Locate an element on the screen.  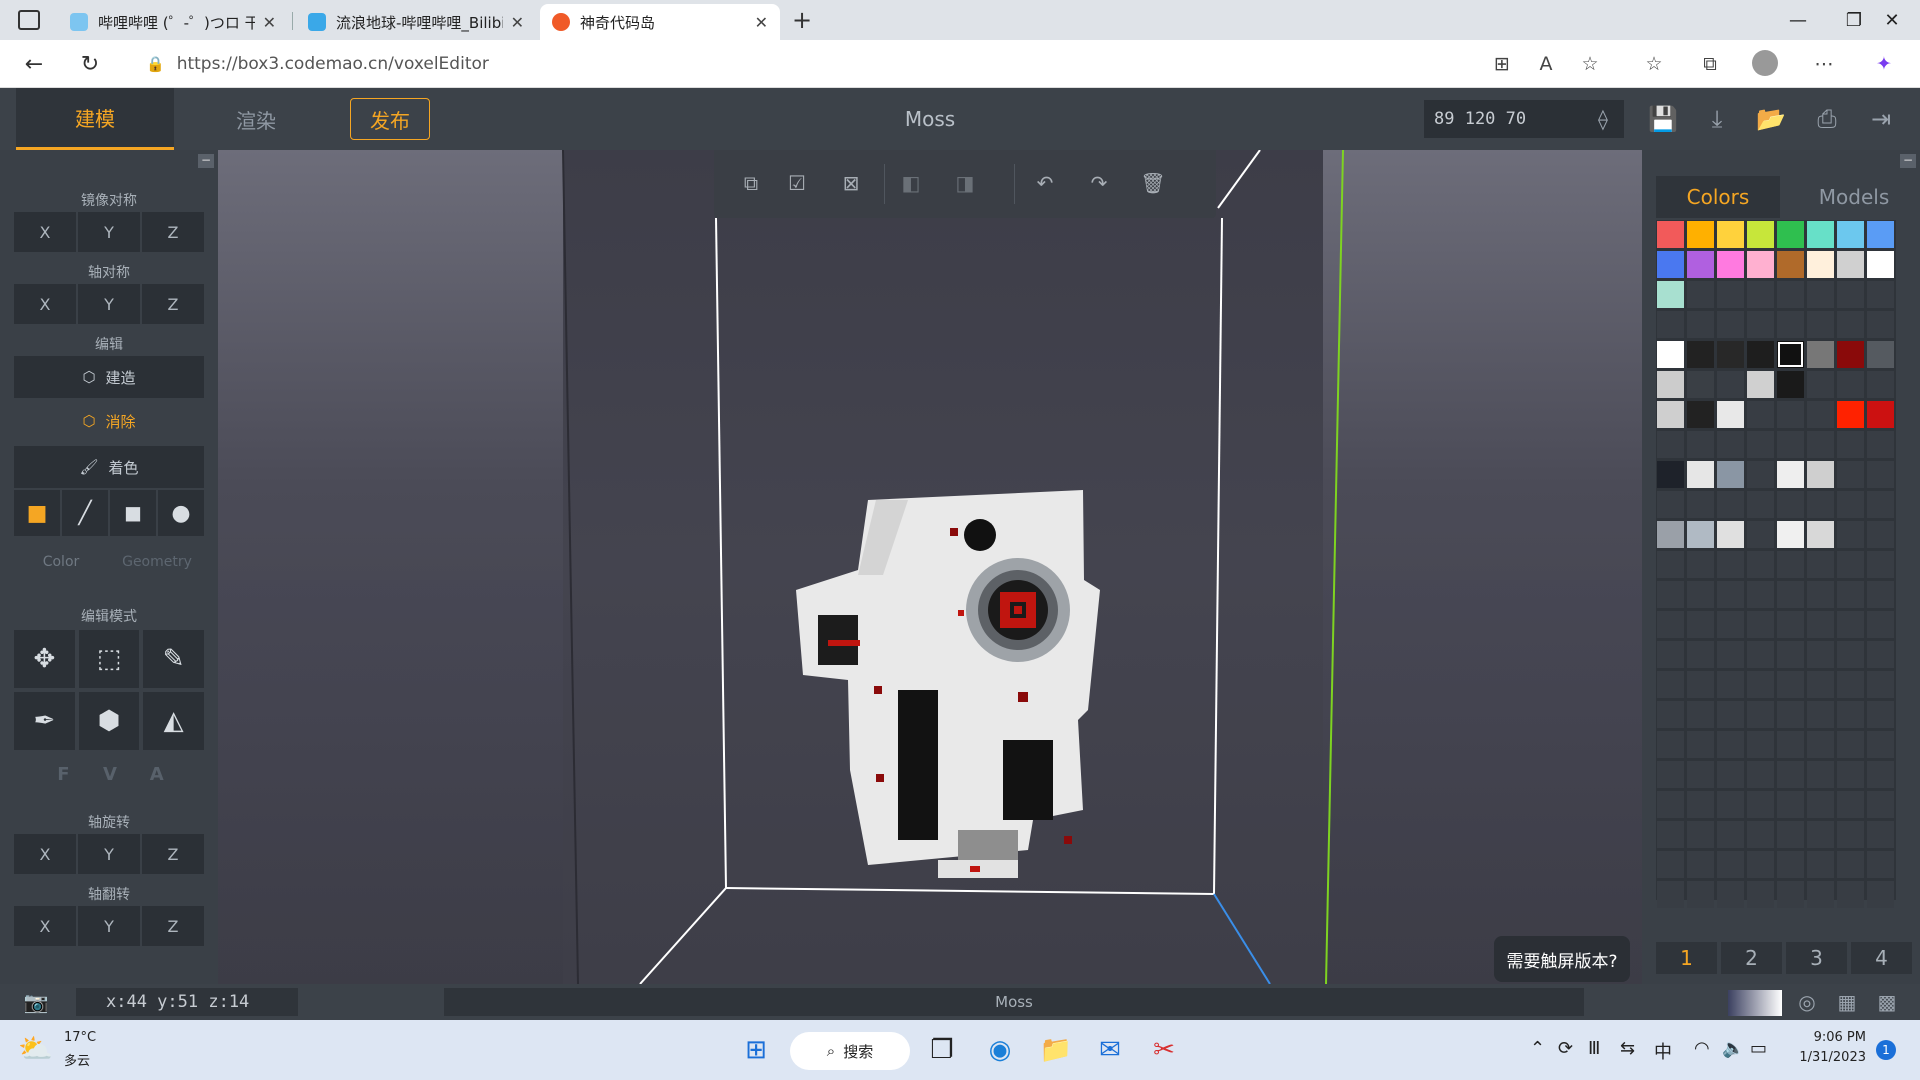
tab-actions-icon is located at coordinates (29, 20).